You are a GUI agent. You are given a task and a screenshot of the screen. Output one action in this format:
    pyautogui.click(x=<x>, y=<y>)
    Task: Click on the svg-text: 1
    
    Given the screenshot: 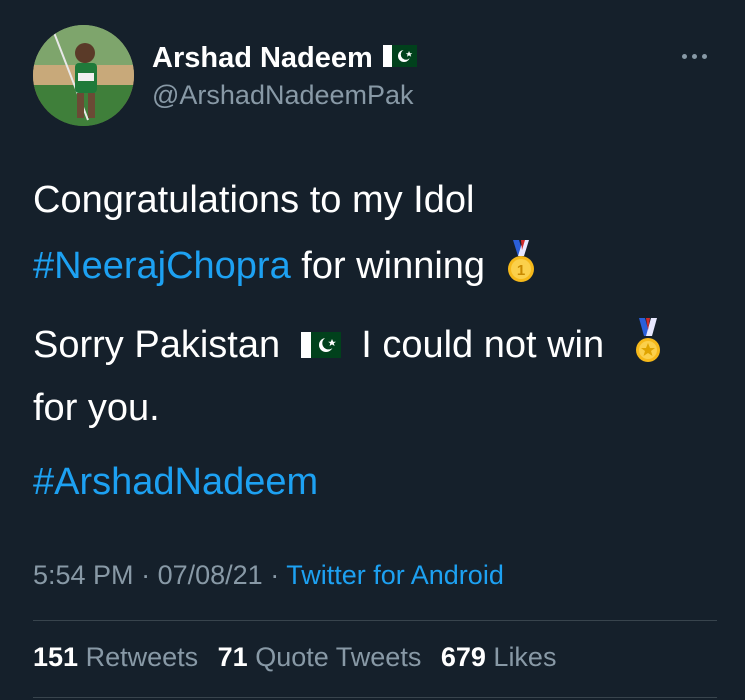 What is the action you would take?
    pyautogui.click(x=520, y=270)
    